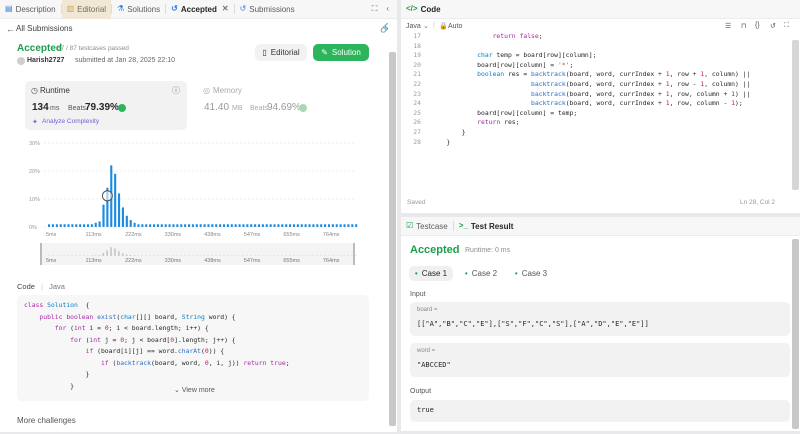 The height and width of the screenshot is (434, 800). What do you see at coordinates (417, 64) in the screenshot?
I see `line-number: 20` at bounding box center [417, 64].